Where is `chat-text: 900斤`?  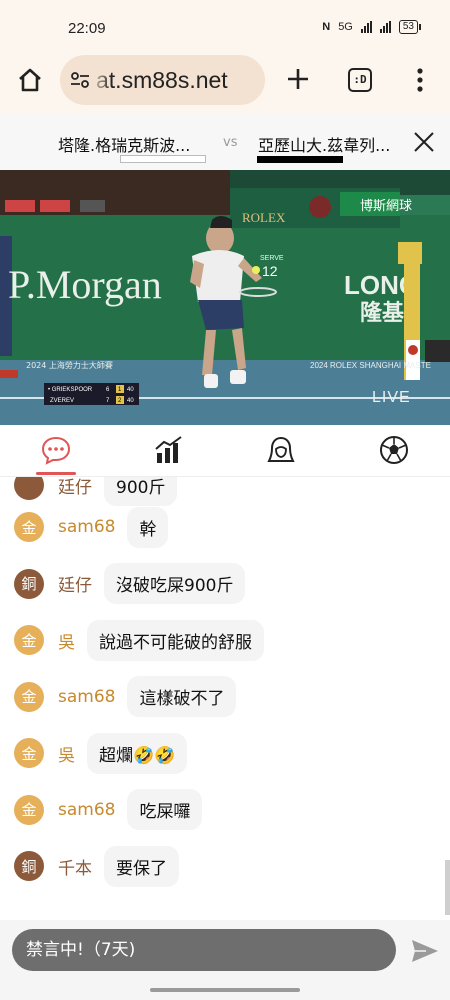 chat-text: 900斤 is located at coordinates (141, 491).